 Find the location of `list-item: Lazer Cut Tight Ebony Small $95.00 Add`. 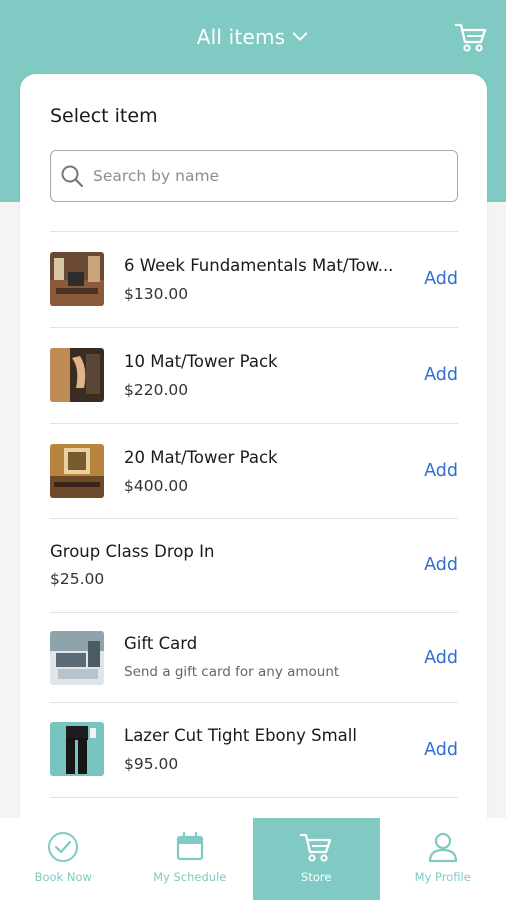

list-item: Lazer Cut Tight Ebony Small $95.00 Add is located at coordinates (254, 750).